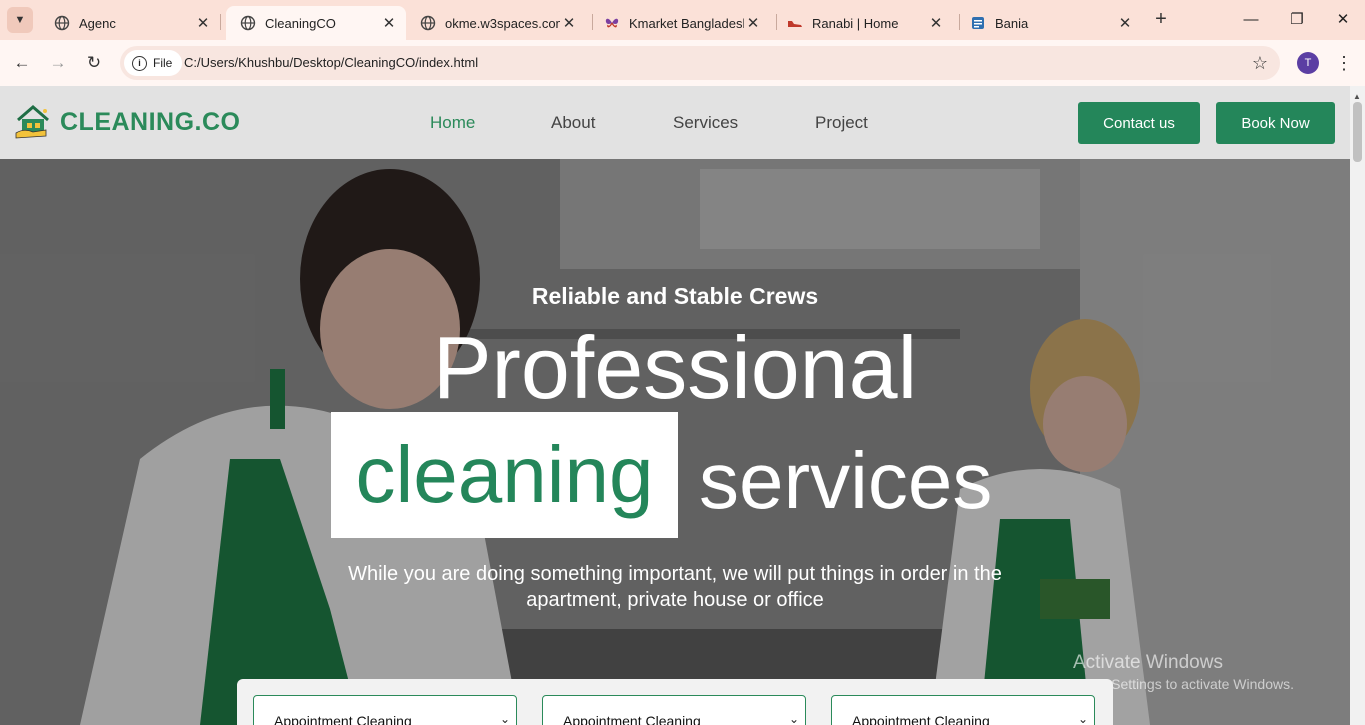  I want to click on tab-okme: okme.w3spaces.com ✕, so click(496, 23).